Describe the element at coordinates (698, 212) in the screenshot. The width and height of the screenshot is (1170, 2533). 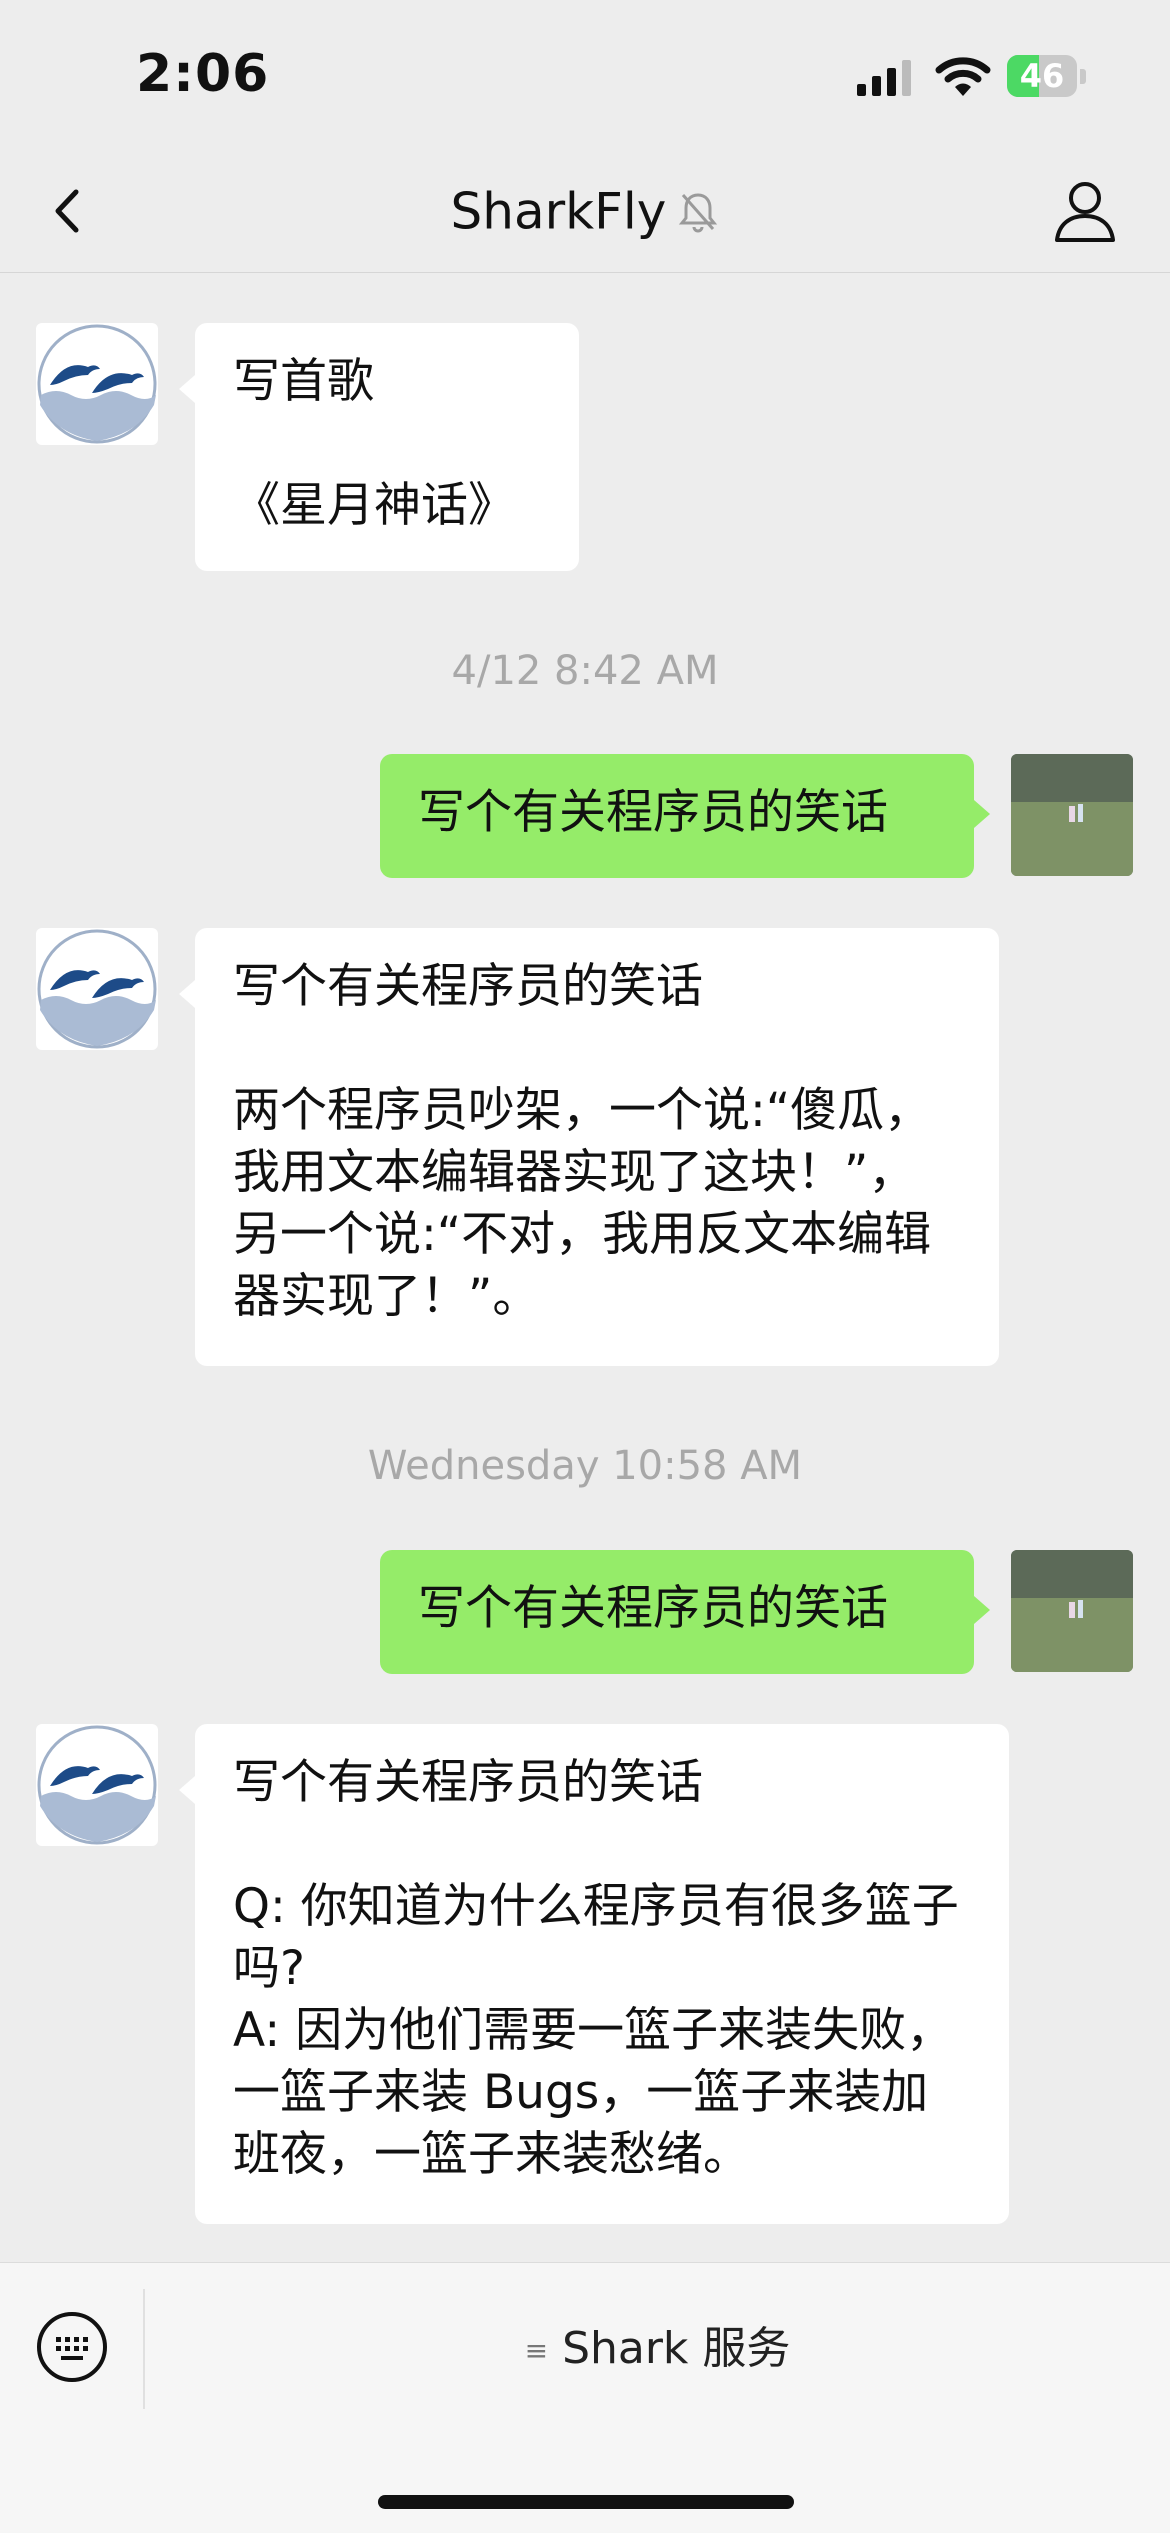
I see `bell-slash-icon` at that location.